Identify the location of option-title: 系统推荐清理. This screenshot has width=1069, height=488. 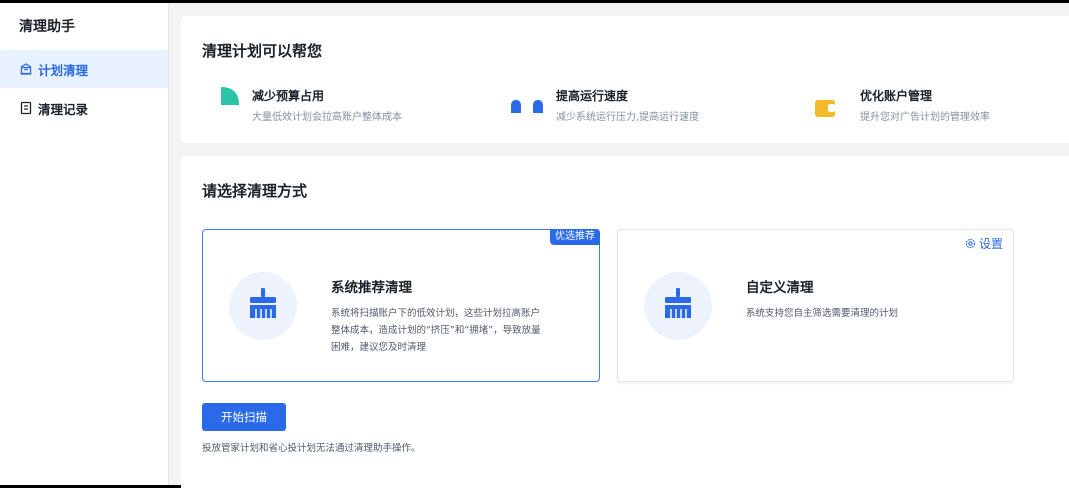
(371, 288).